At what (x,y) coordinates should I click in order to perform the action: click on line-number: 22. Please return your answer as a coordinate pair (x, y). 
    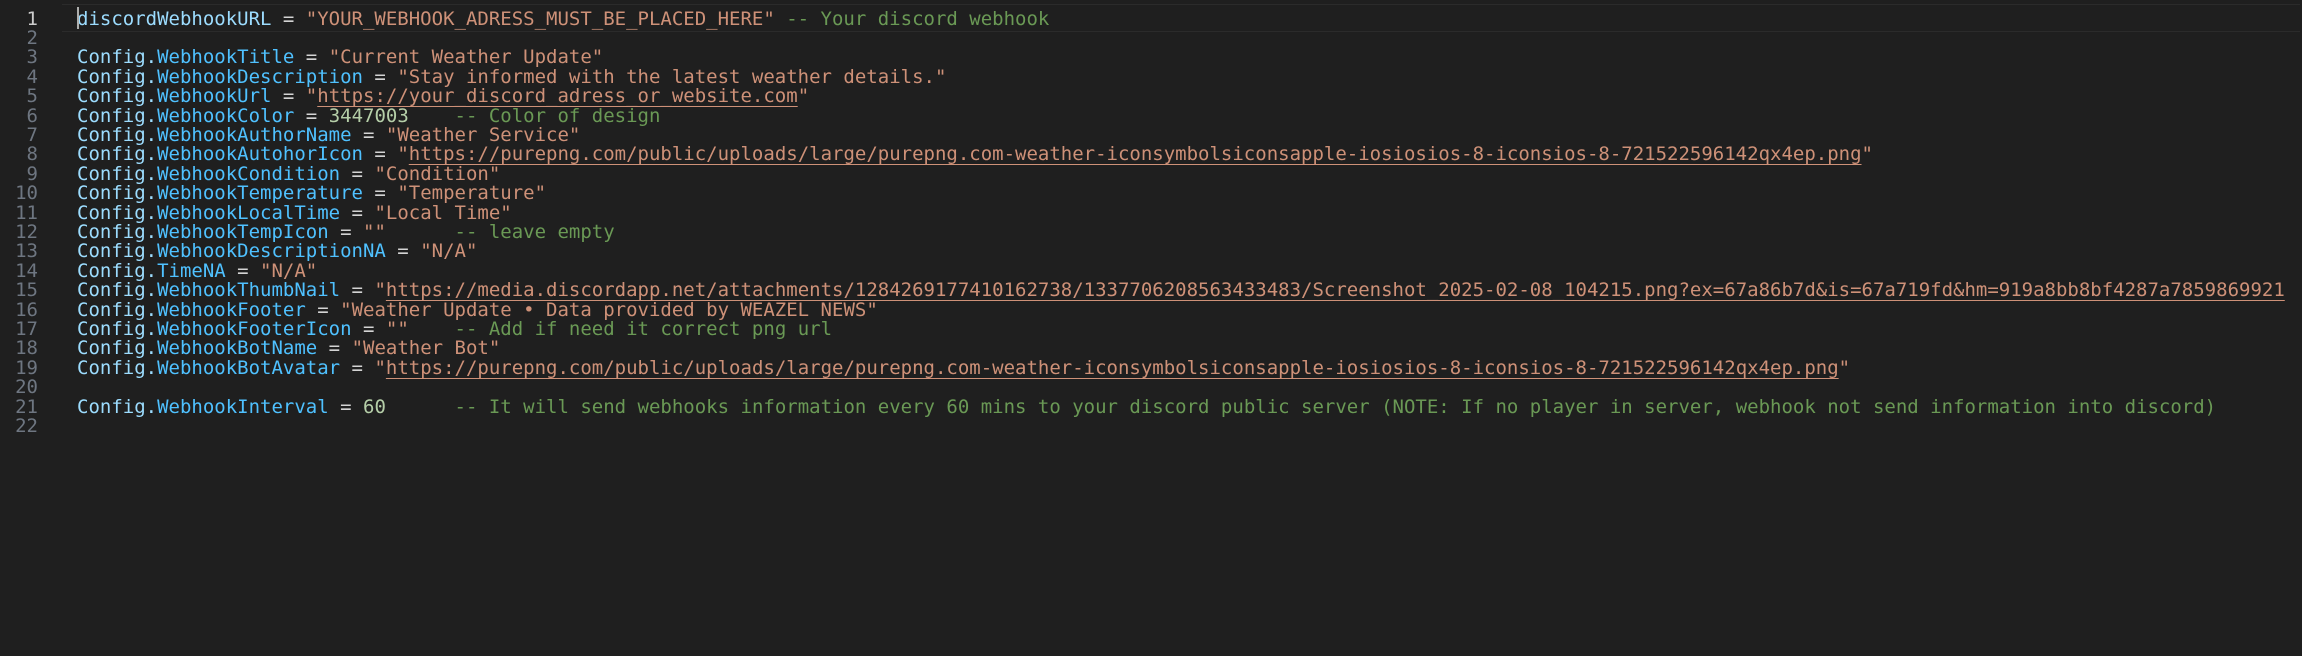
    Looking at the image, I should click on (26, 425).